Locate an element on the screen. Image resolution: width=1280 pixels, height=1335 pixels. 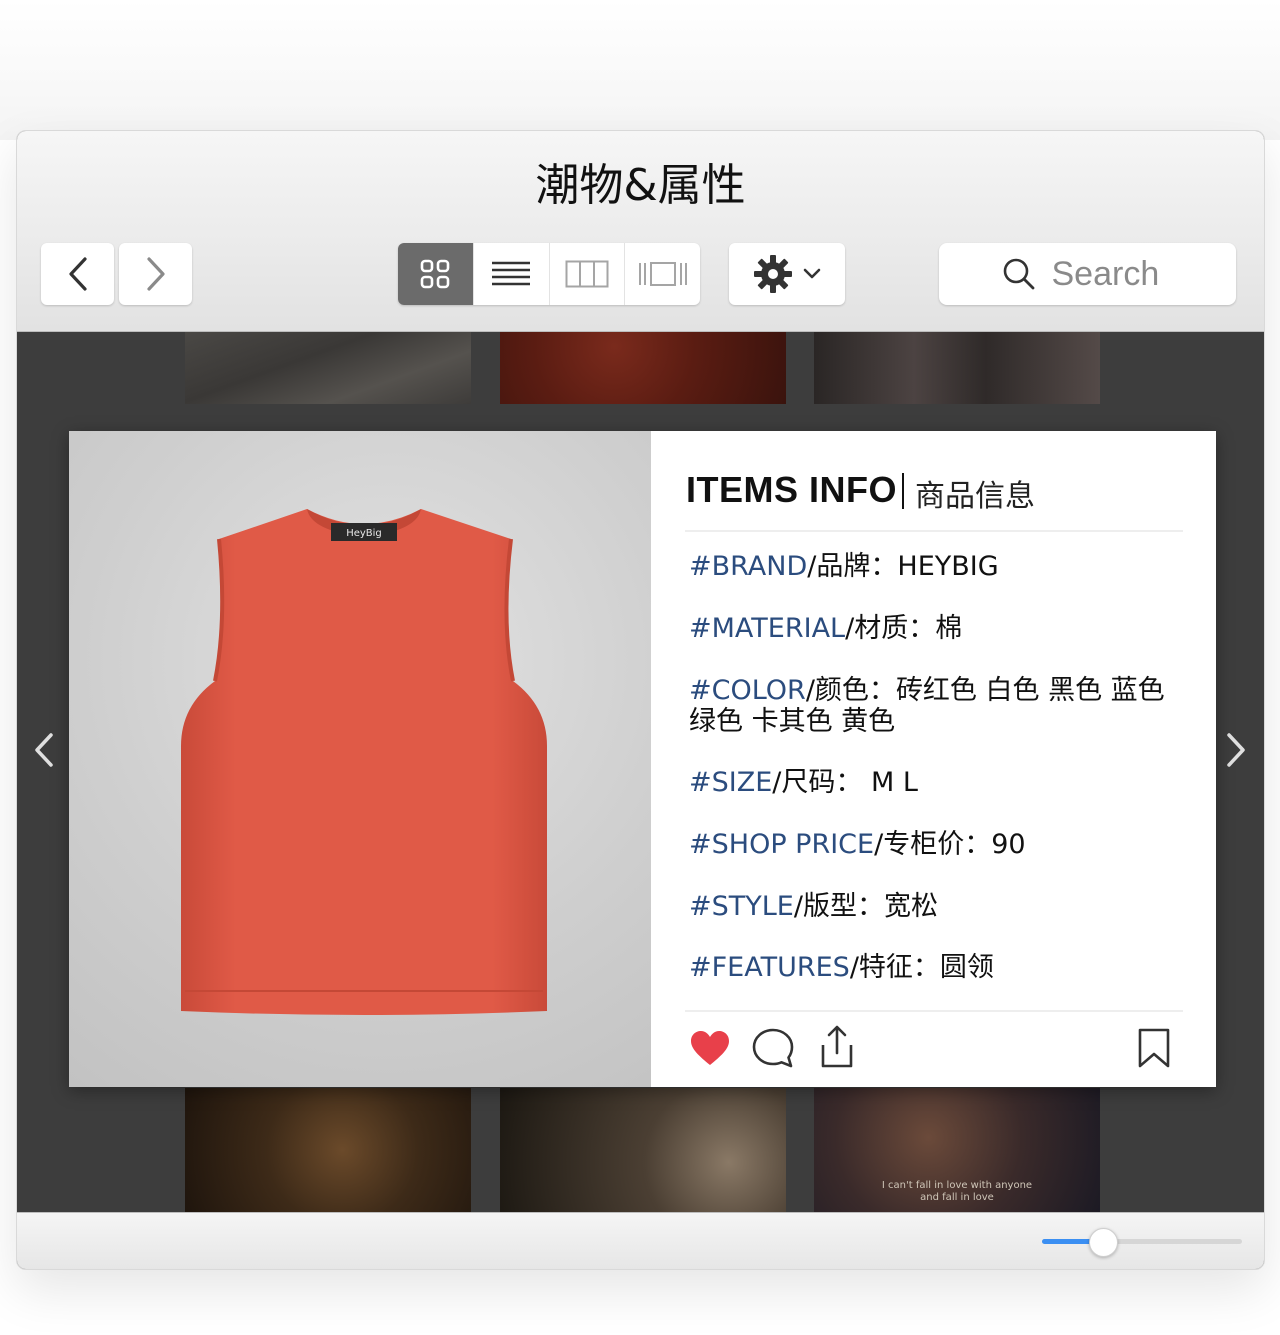
attribute-material: #MATERIAL/材质：棉 is located at coordinates (825, 628).